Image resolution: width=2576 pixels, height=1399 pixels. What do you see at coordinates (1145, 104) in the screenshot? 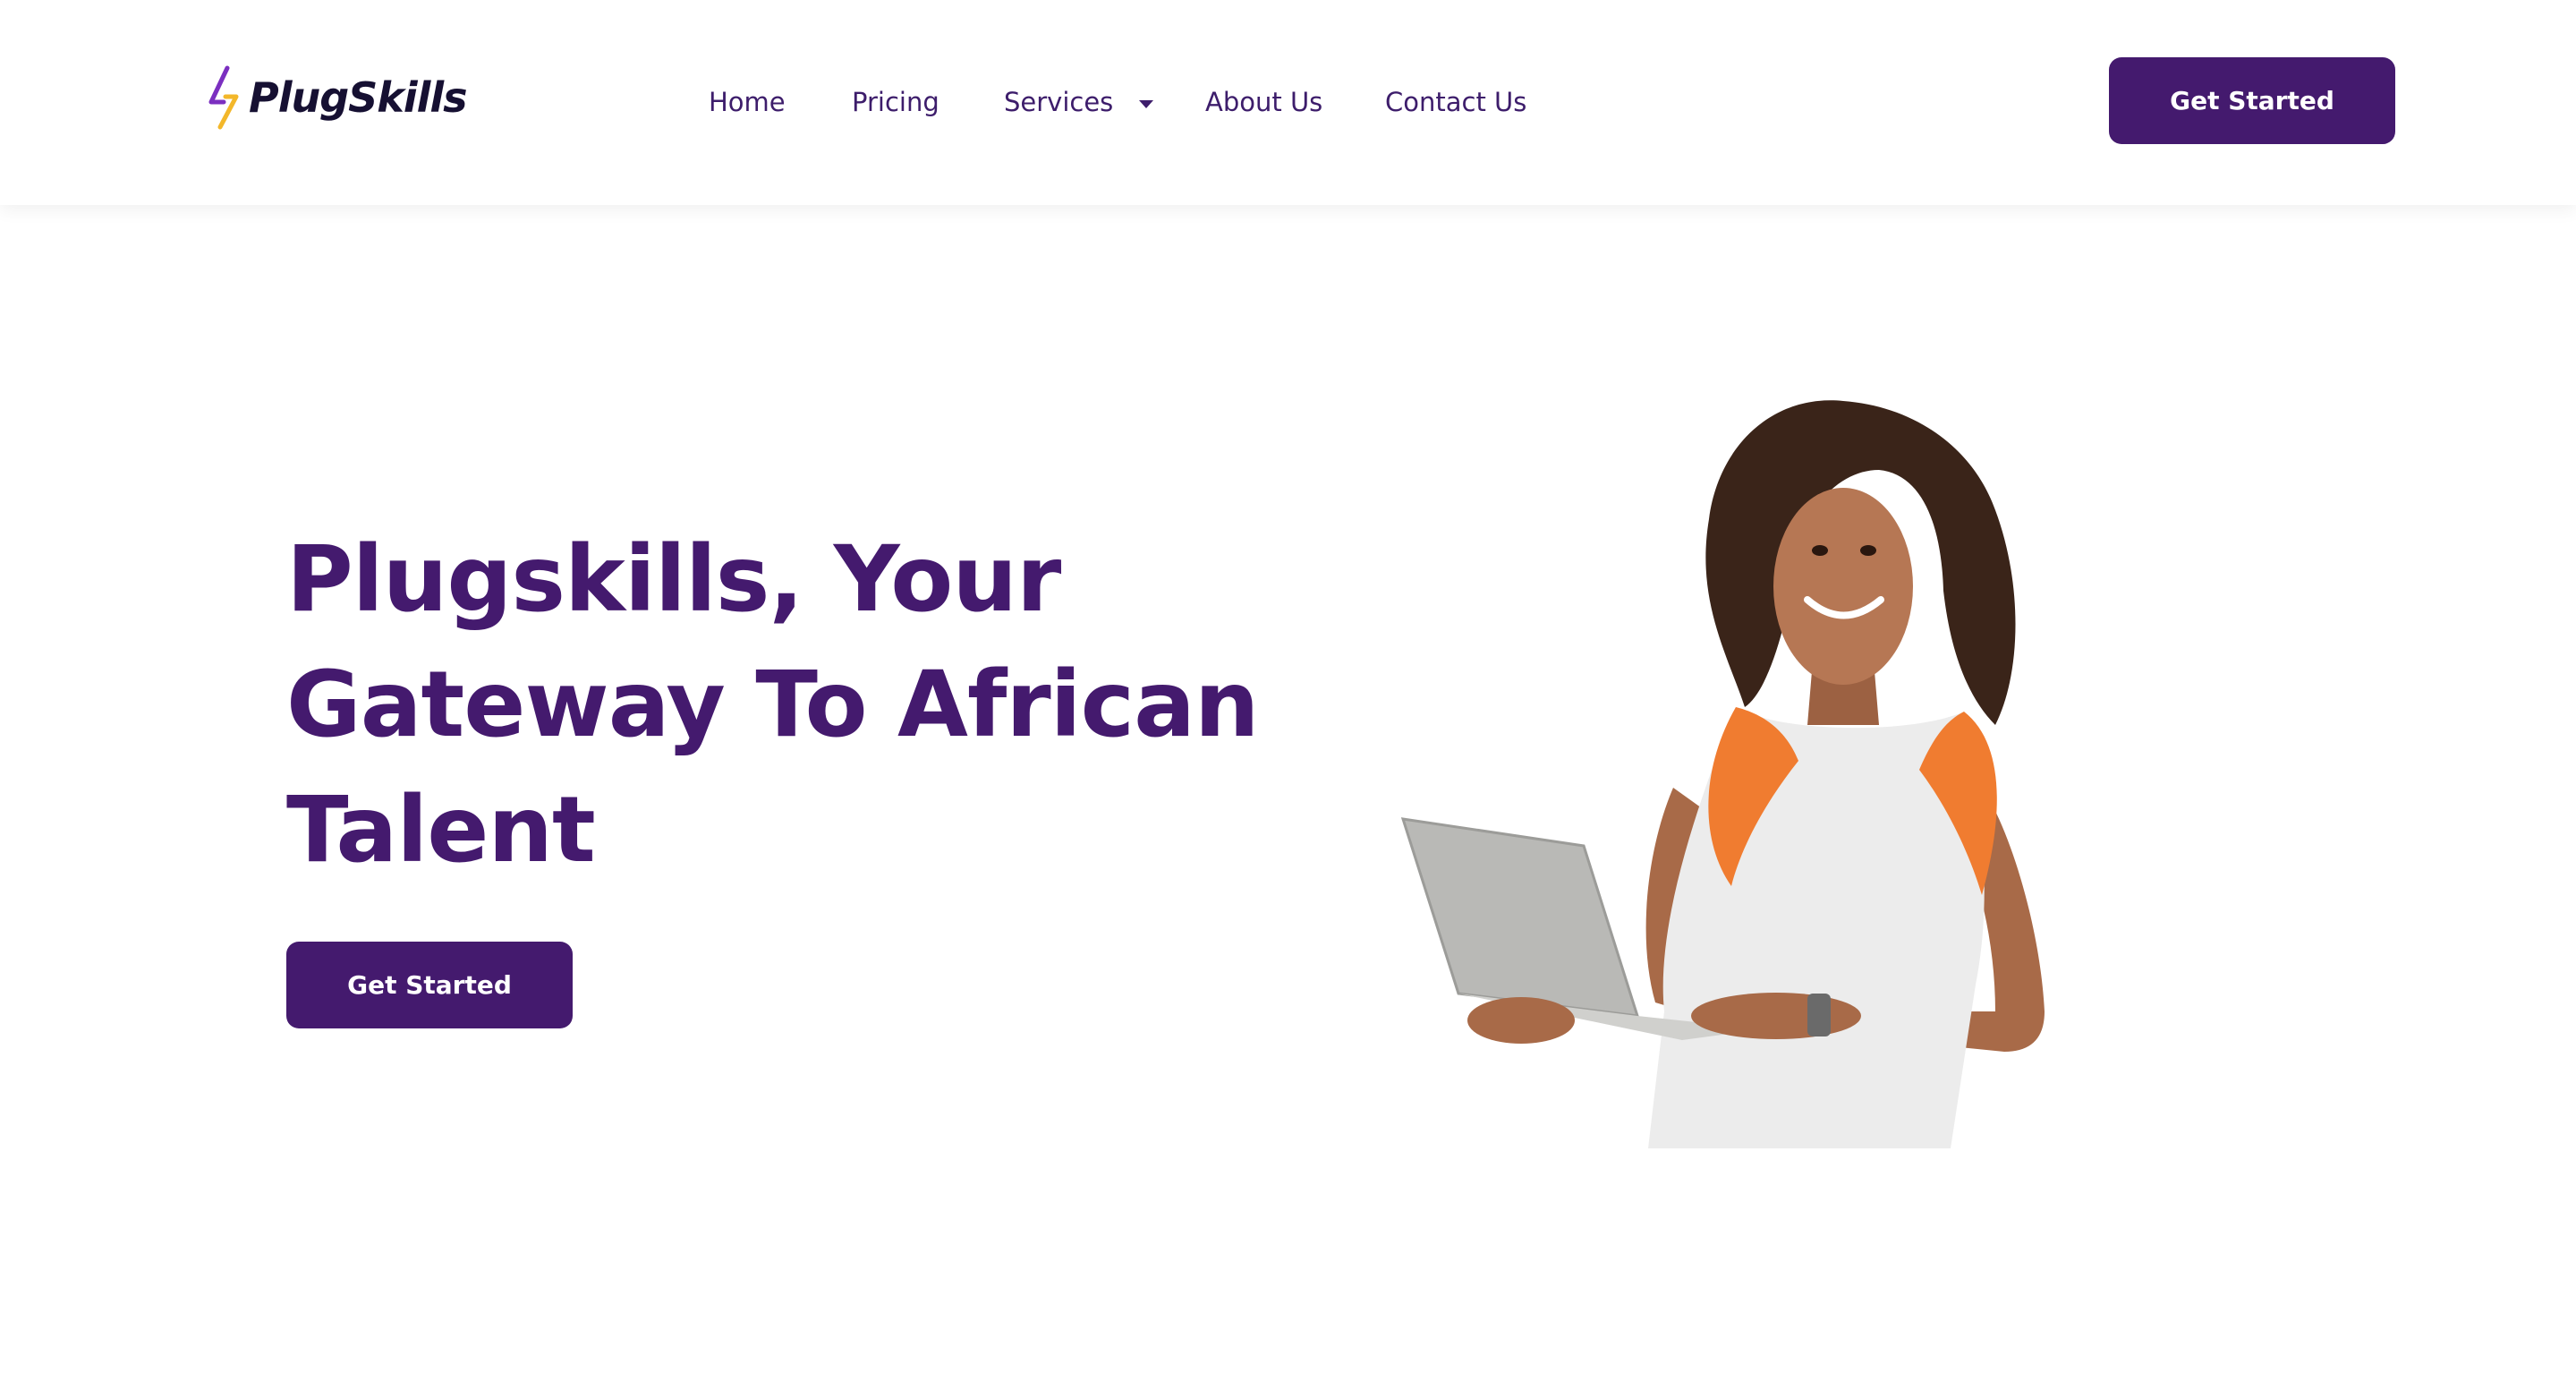
I see `caret-down-icon` at bounding box center [1145, 104].